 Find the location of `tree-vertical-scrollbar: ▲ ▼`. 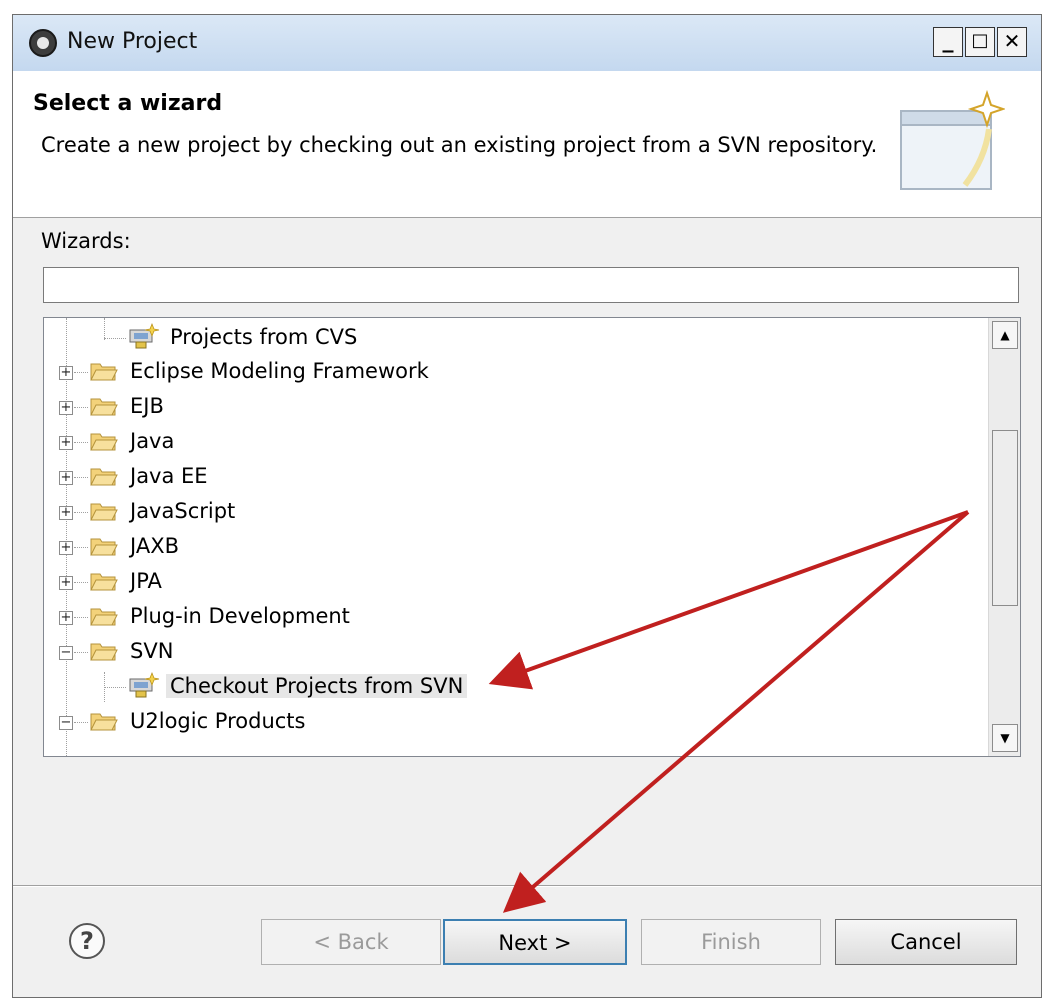

tree-vertical-scrollbar: ▲ ▼ is located at coordinates (1004, 537).